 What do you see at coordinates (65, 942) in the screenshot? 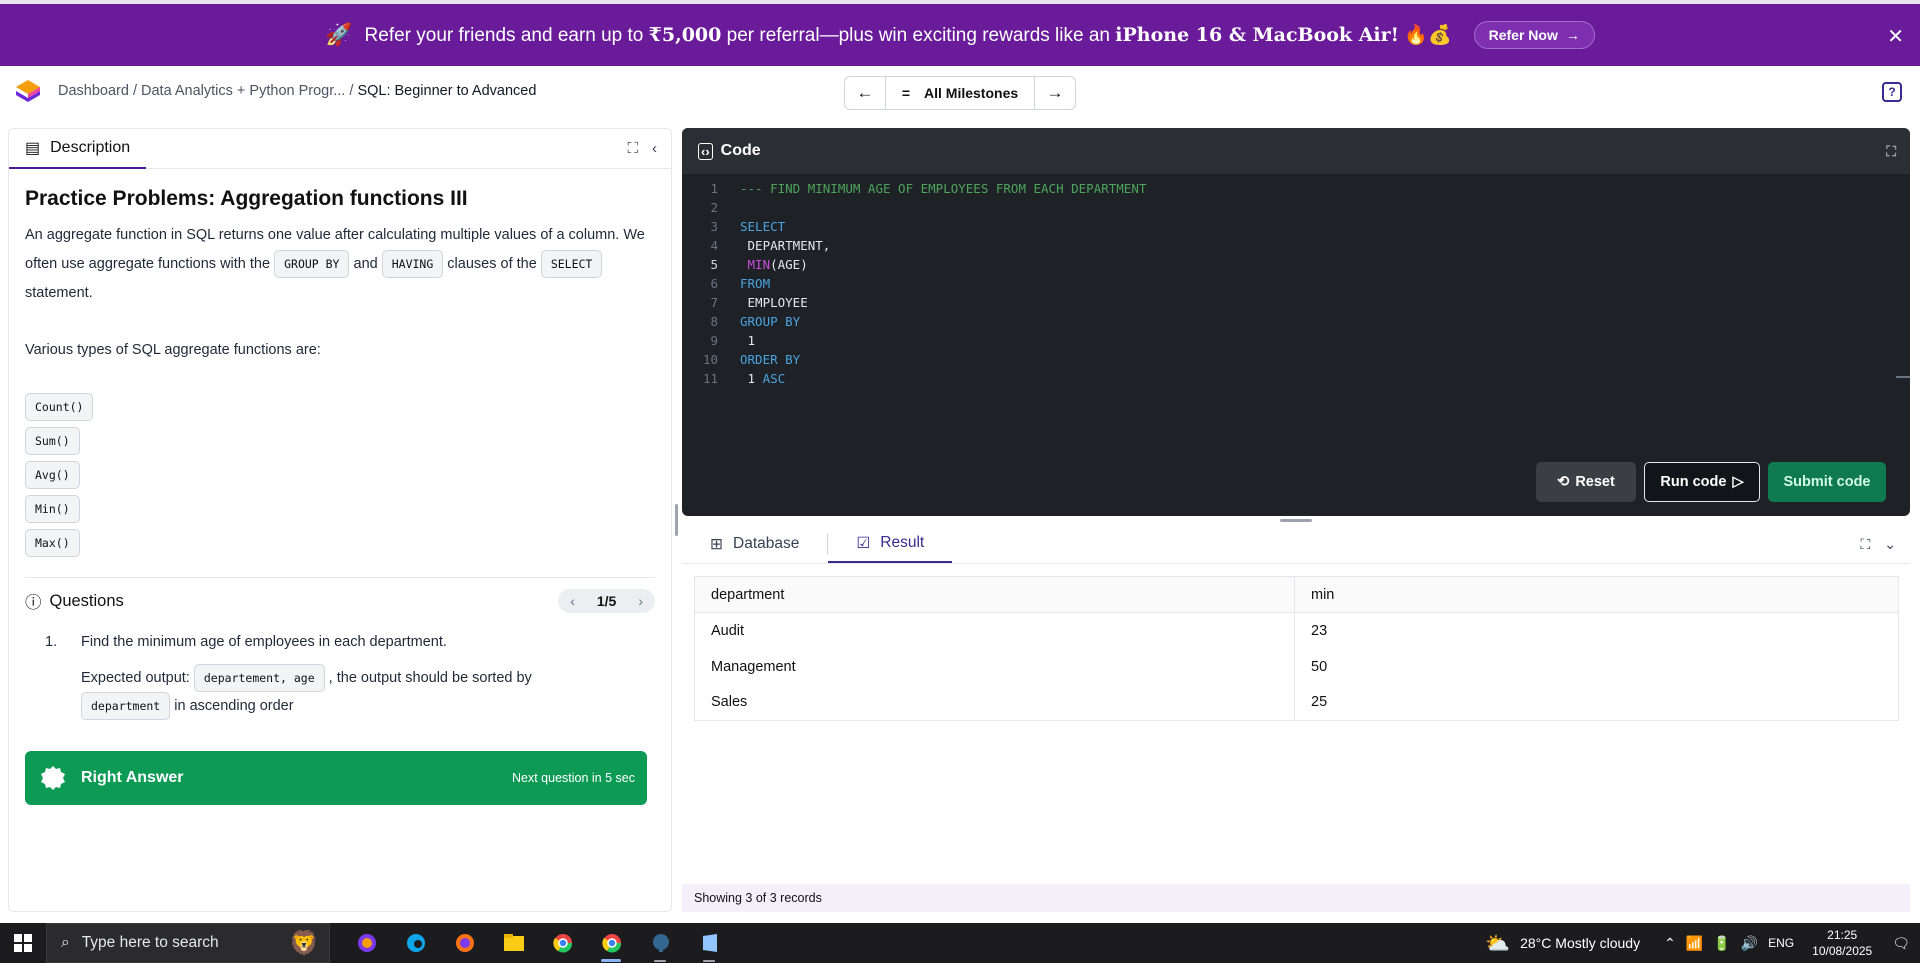
I see `search-icon: ⌕` at bounding box center [65, 942].